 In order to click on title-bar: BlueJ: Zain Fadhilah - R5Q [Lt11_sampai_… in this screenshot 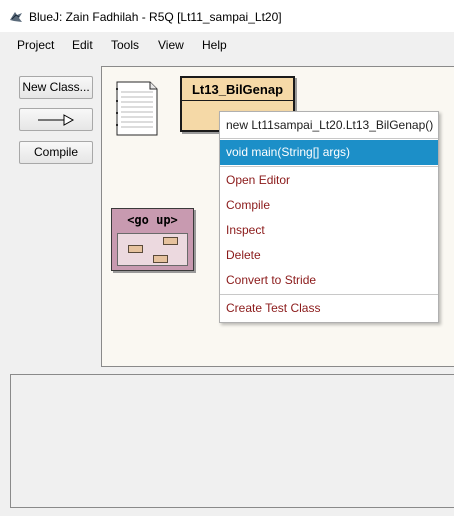, I will do `click(227, 16)`.